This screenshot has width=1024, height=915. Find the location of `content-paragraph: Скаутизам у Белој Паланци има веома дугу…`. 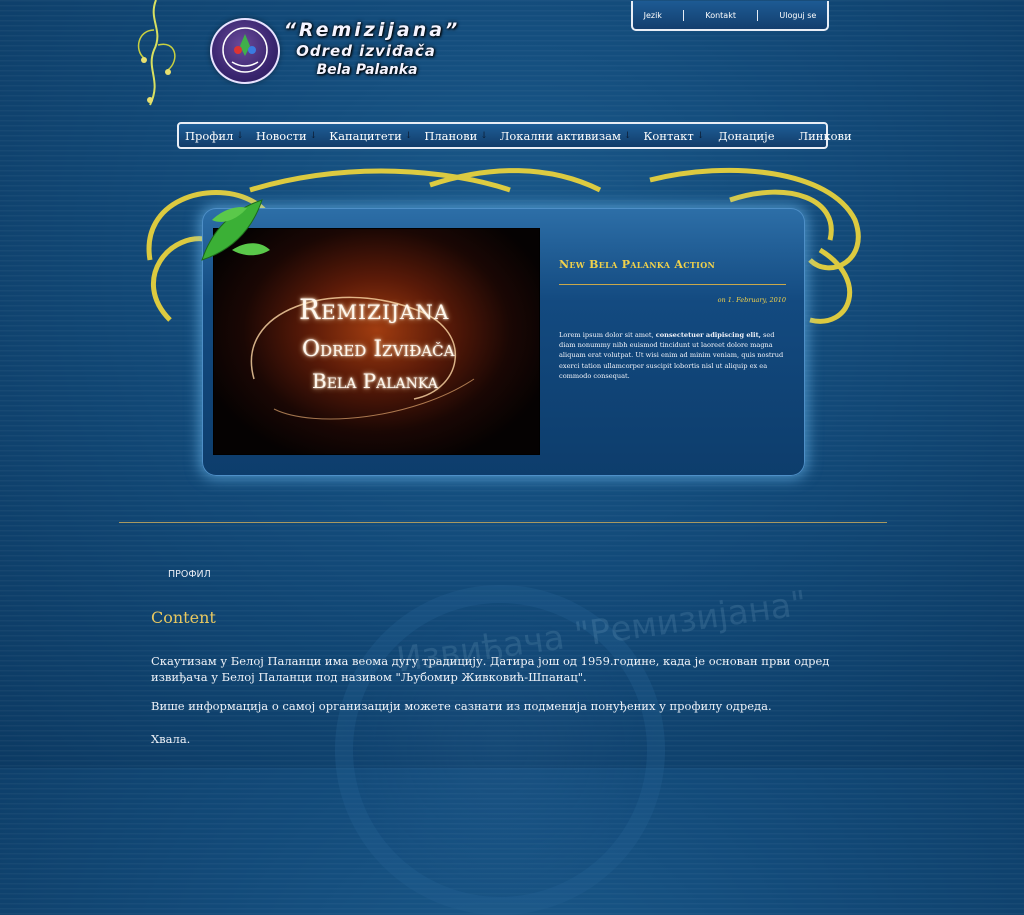

content-paragraph: Скаутизам у Белој Паланци има веома дугу… is located at coordinates (490, 669).